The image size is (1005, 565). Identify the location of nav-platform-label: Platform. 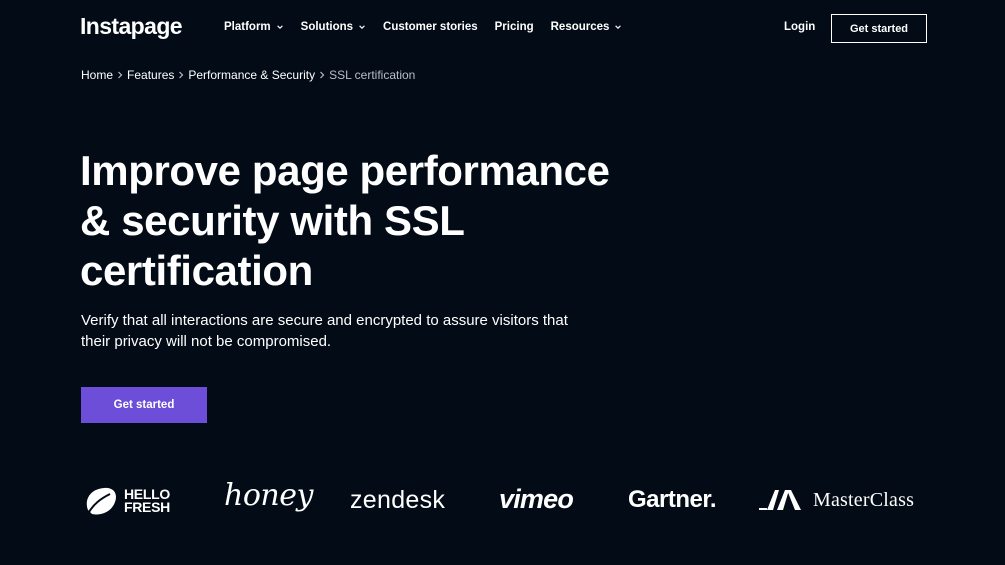
(247, 27).